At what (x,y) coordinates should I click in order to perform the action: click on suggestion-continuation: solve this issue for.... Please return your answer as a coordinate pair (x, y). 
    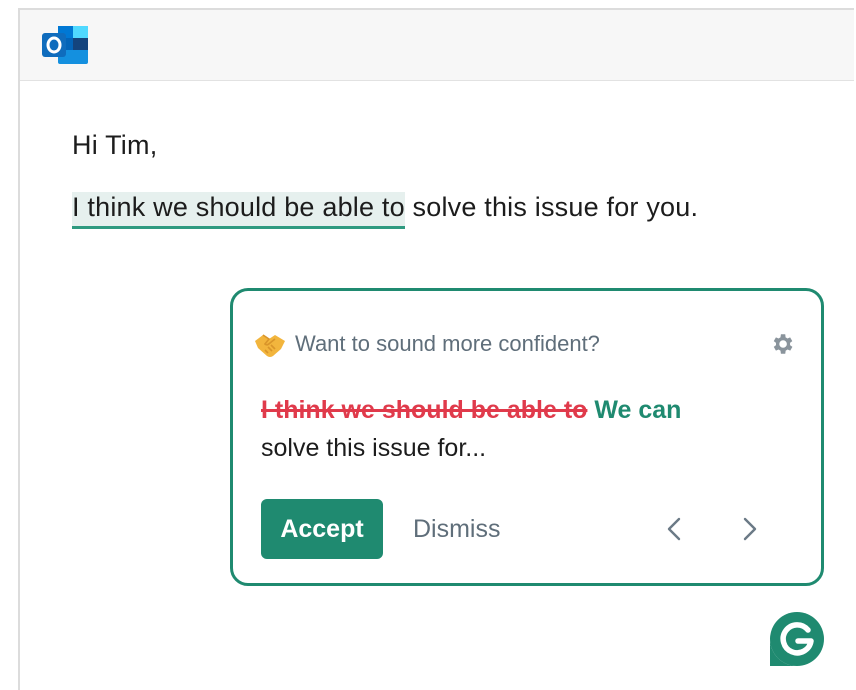
    Looking at the image, I should click on (374, 448).